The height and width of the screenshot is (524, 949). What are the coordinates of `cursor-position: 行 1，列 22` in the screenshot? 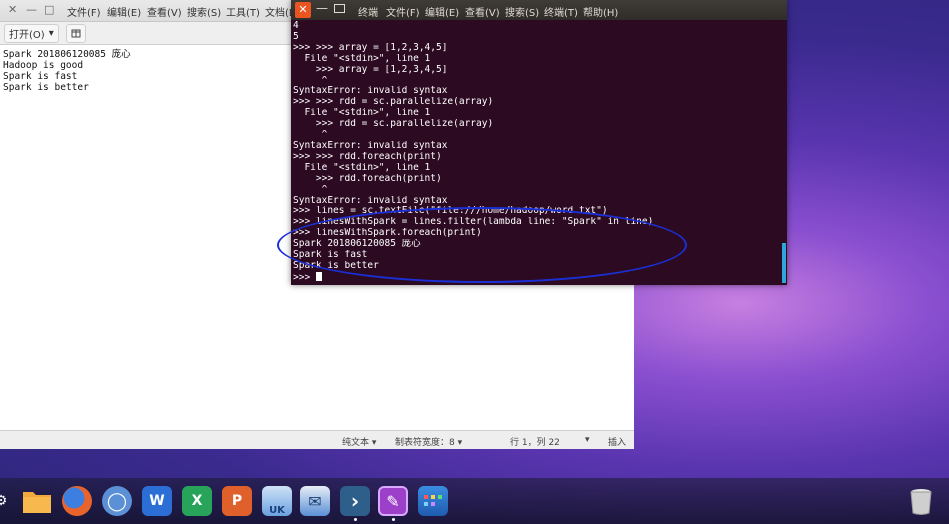 It's located at (535, 443).